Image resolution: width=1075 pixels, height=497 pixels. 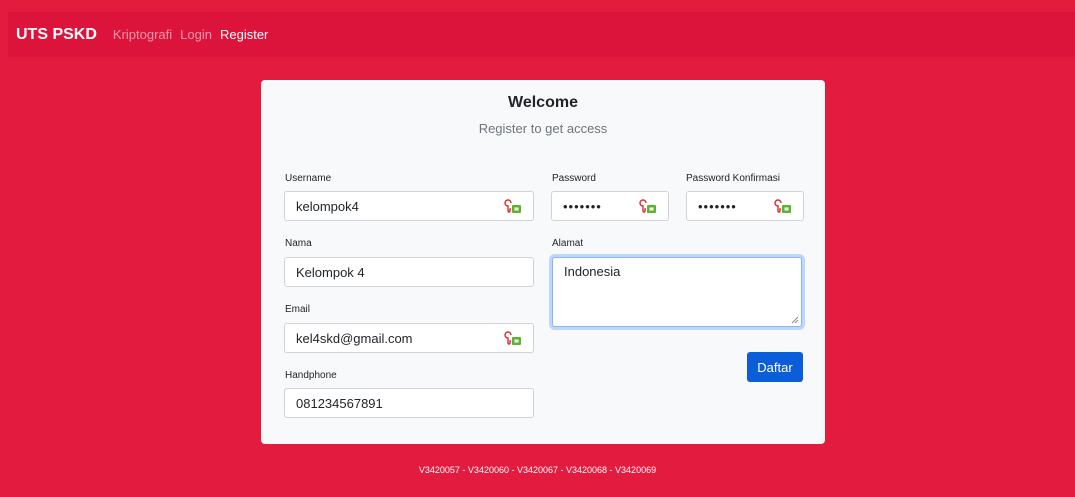 I want to click on card-subtitle: Register to get access, so click(x=543, y=128).